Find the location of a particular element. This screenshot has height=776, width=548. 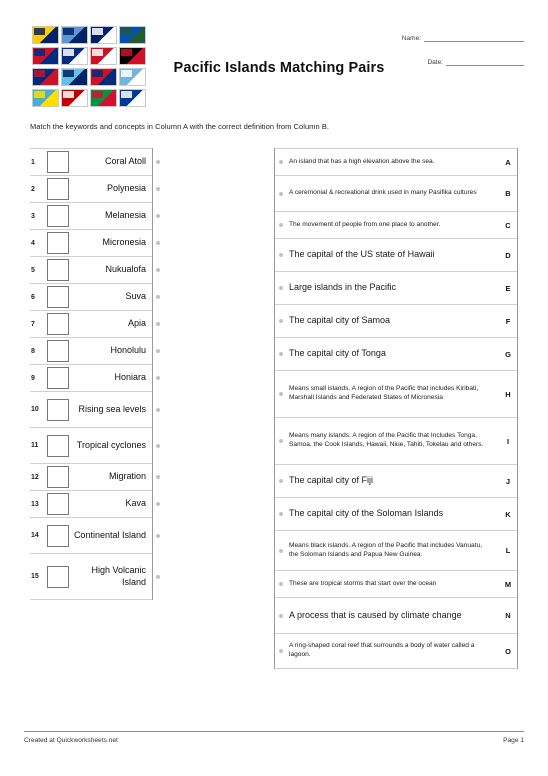

column-b-row: The capital city of Samoa F is located at coordinates (396, 320).